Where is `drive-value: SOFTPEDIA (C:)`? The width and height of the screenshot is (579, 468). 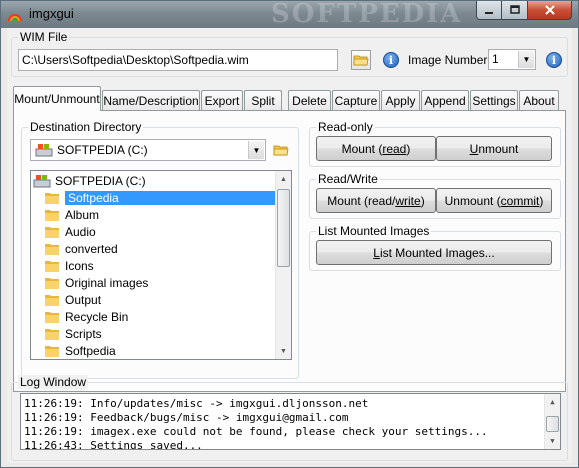
drive-value: SOFTPEDIA (C:) is located at coordinates (102, 150).